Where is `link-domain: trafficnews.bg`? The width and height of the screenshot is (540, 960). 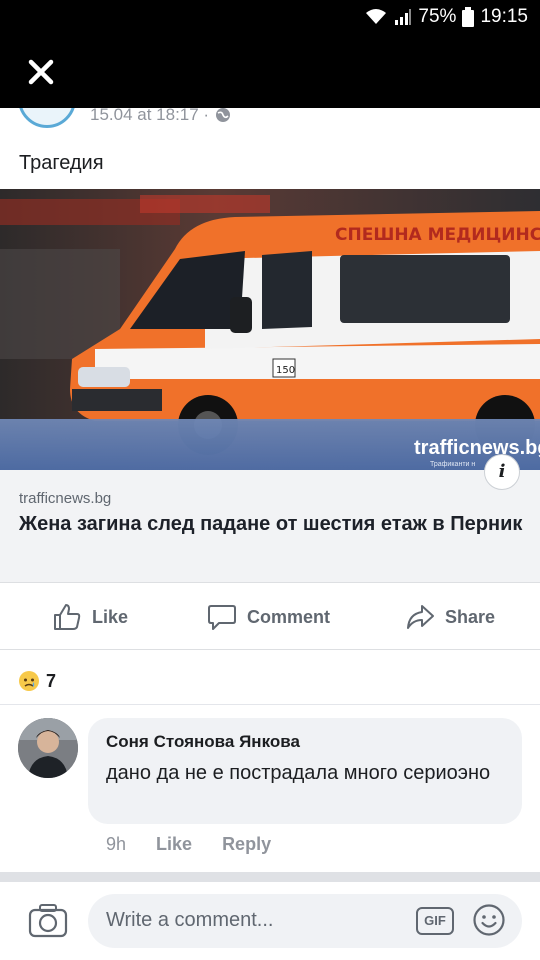
link-domain: trafficnews.bg is located at coordinates (65, 498).